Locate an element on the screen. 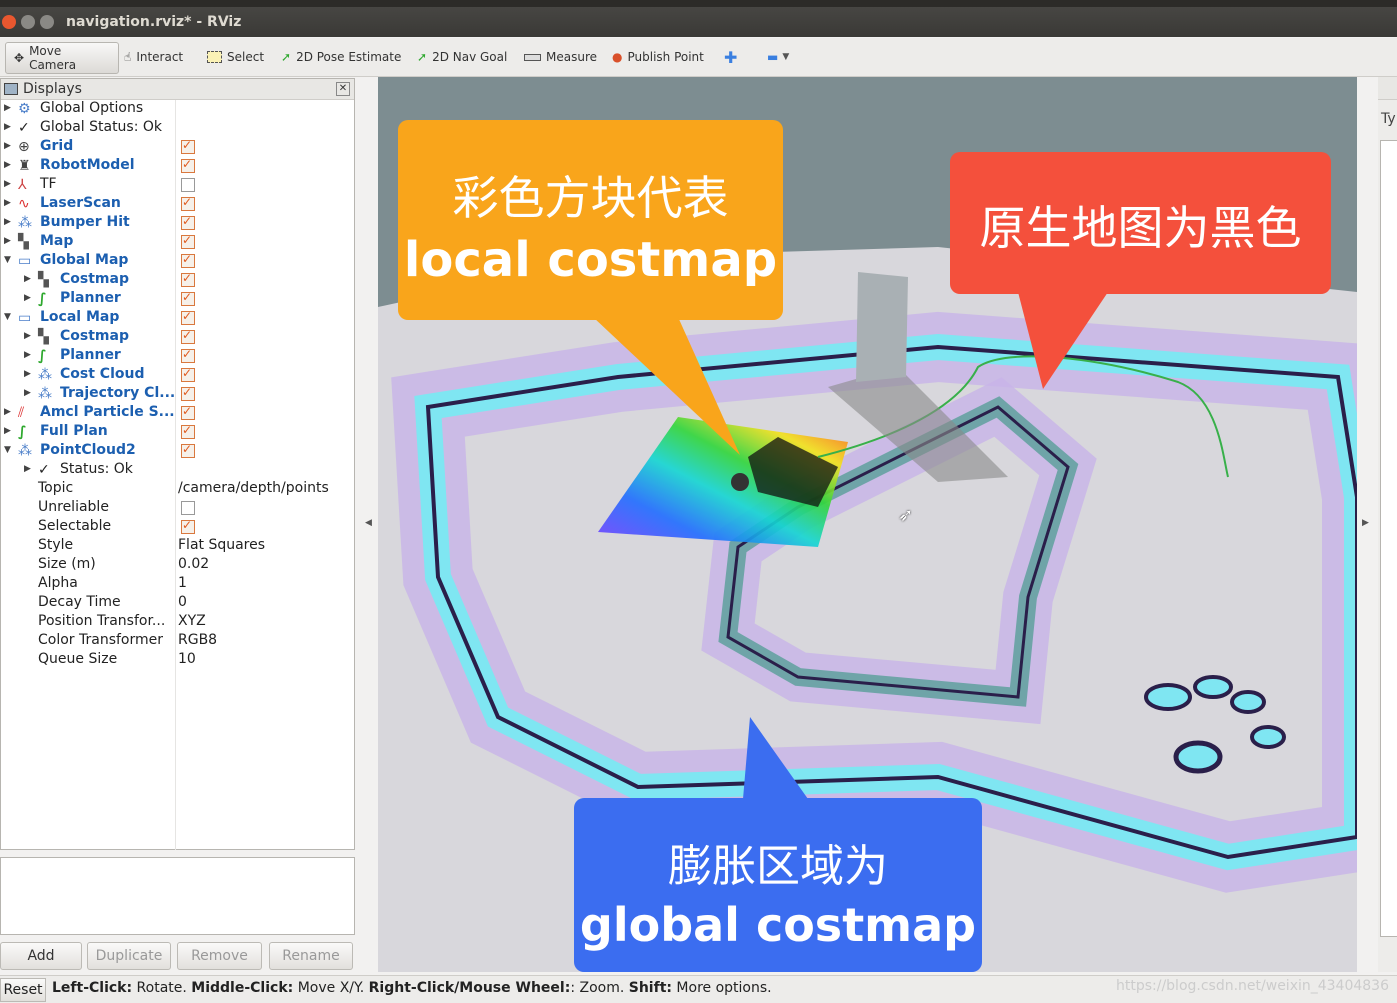 The image size is (1397, 1003). tree-item-cost-cloud: ▶ ⁂ Cost Cloud is located at coordinates (177, 375).